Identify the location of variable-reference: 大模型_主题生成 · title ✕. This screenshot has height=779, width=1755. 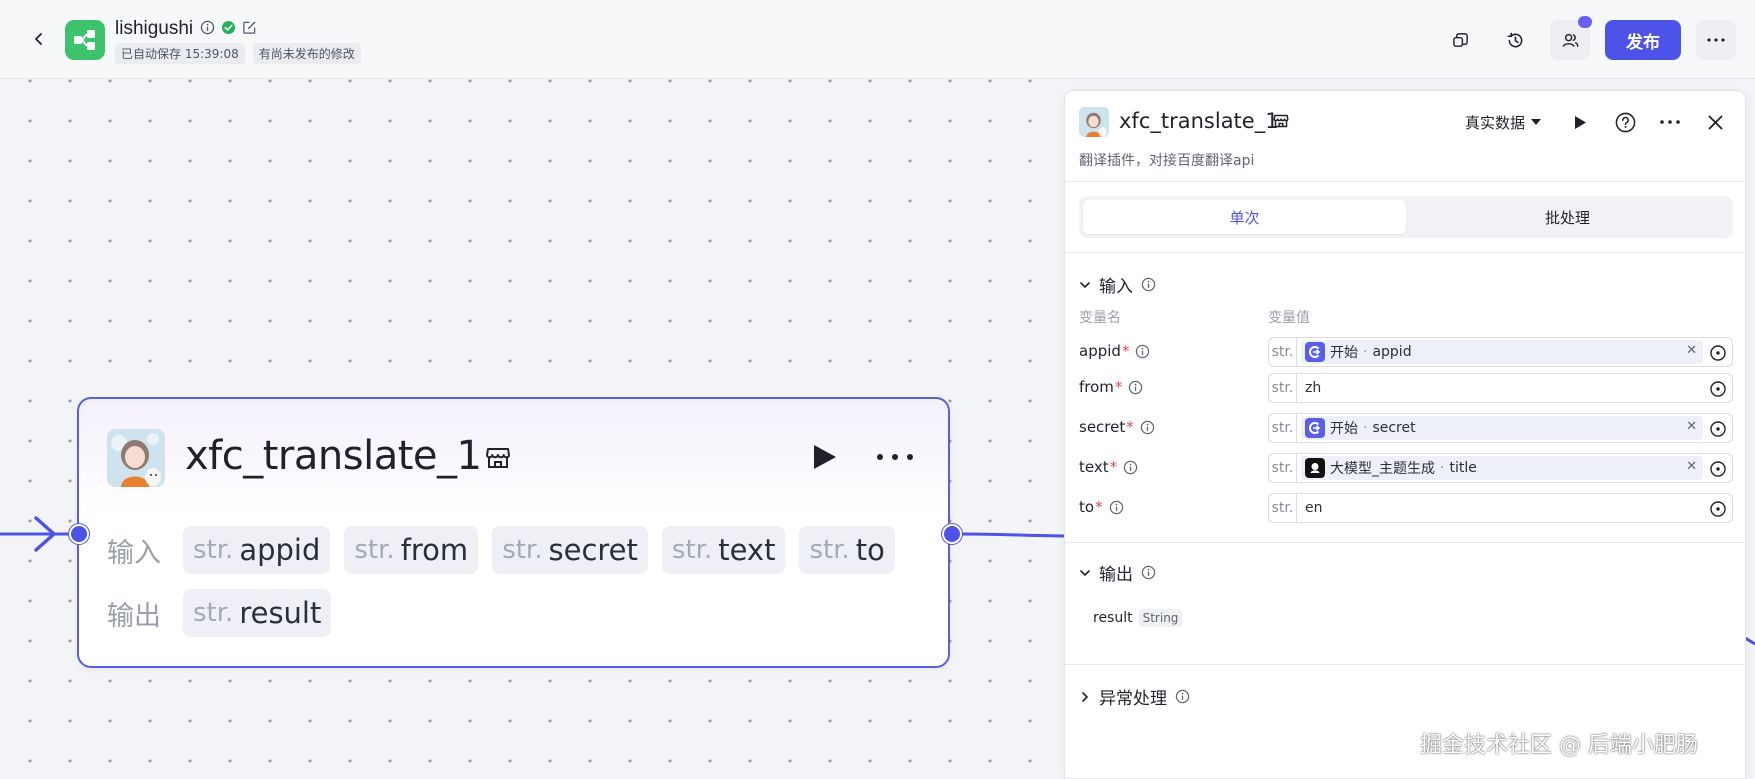
(1502, 468).